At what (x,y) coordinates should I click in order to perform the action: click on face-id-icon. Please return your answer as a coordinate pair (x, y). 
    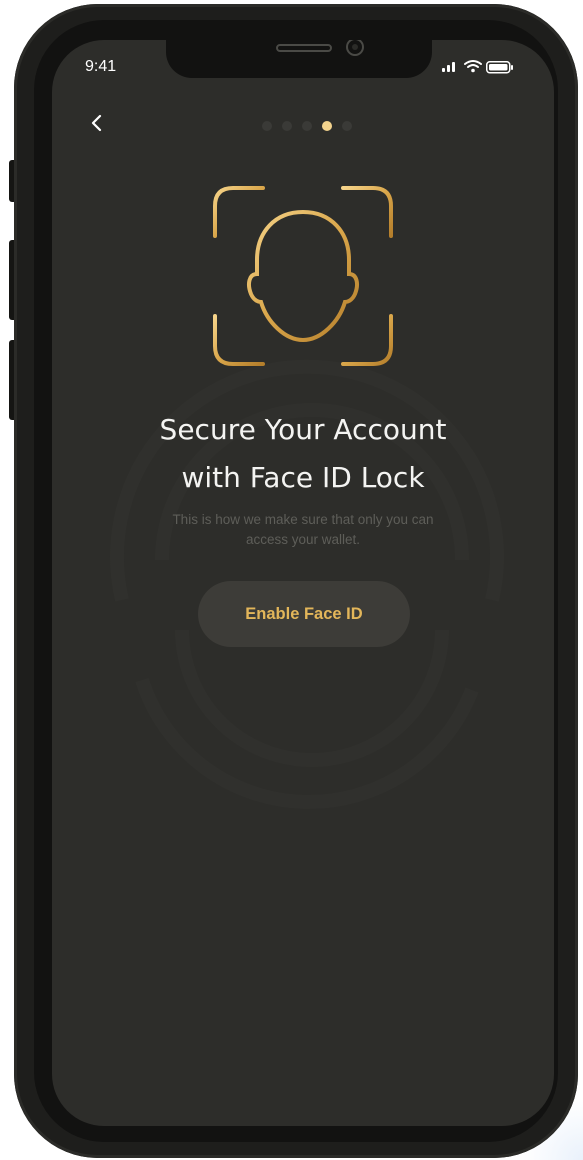
    Looking at the image, I should click on (303, 276).